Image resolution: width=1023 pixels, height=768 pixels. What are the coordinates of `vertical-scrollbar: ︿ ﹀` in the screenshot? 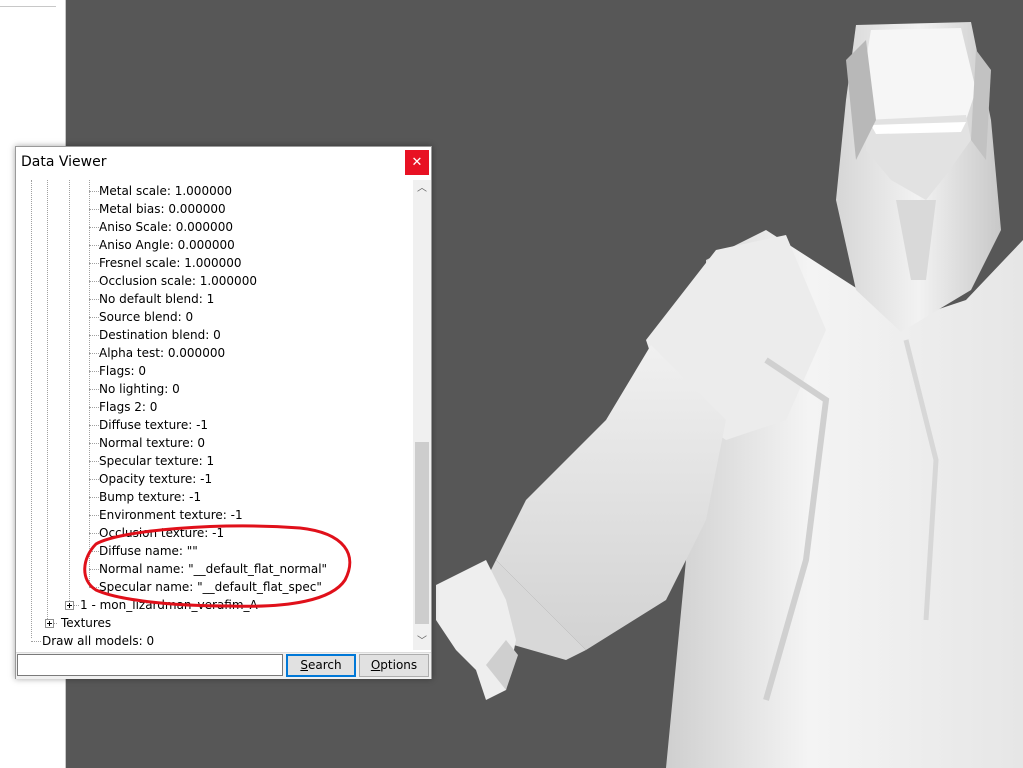 It's located at (422, 415).